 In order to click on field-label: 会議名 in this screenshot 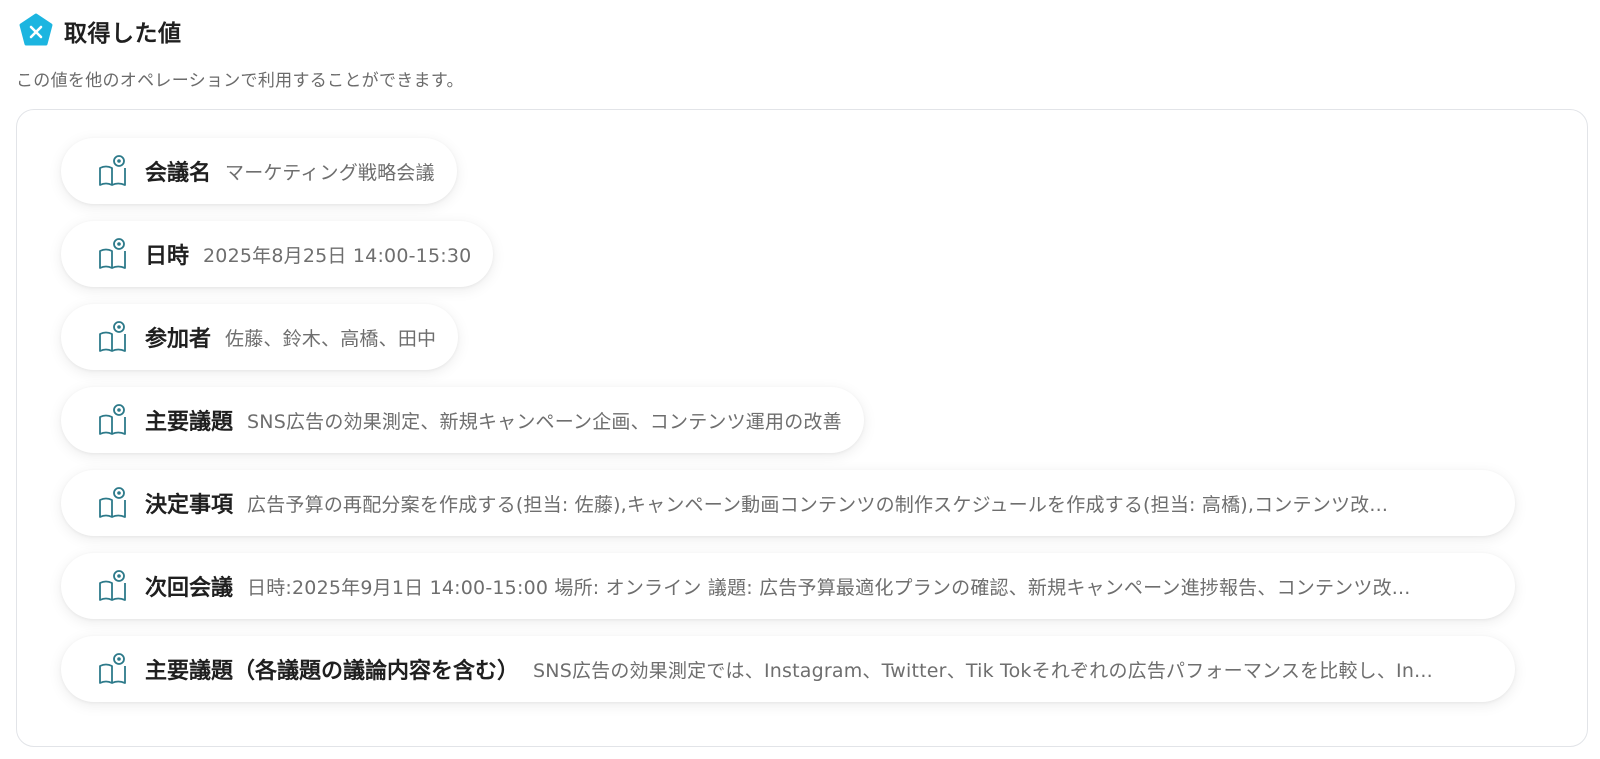, I will do `click(178, 173)`.